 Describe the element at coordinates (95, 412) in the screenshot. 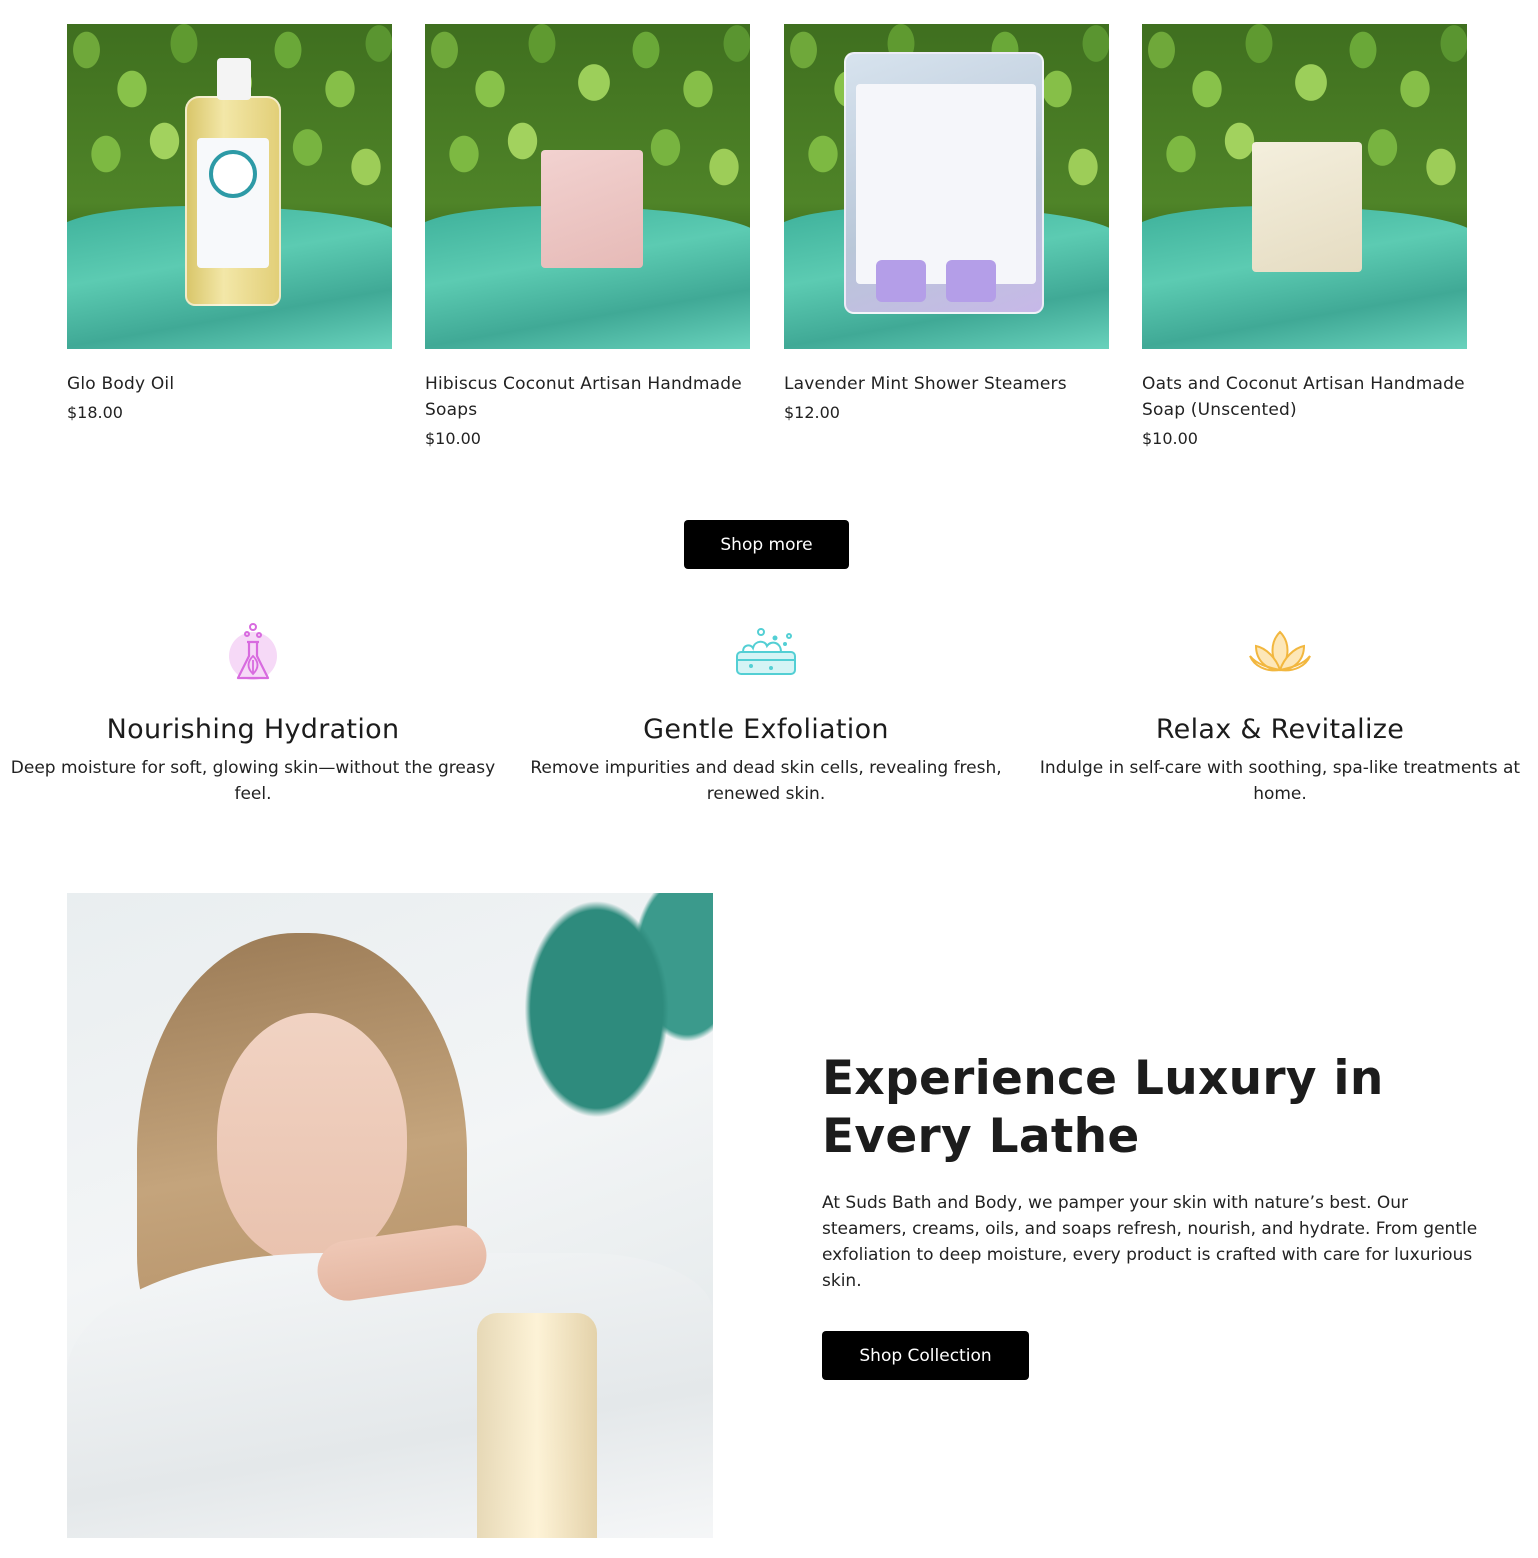

I see `product-price: $18.00` at that location.